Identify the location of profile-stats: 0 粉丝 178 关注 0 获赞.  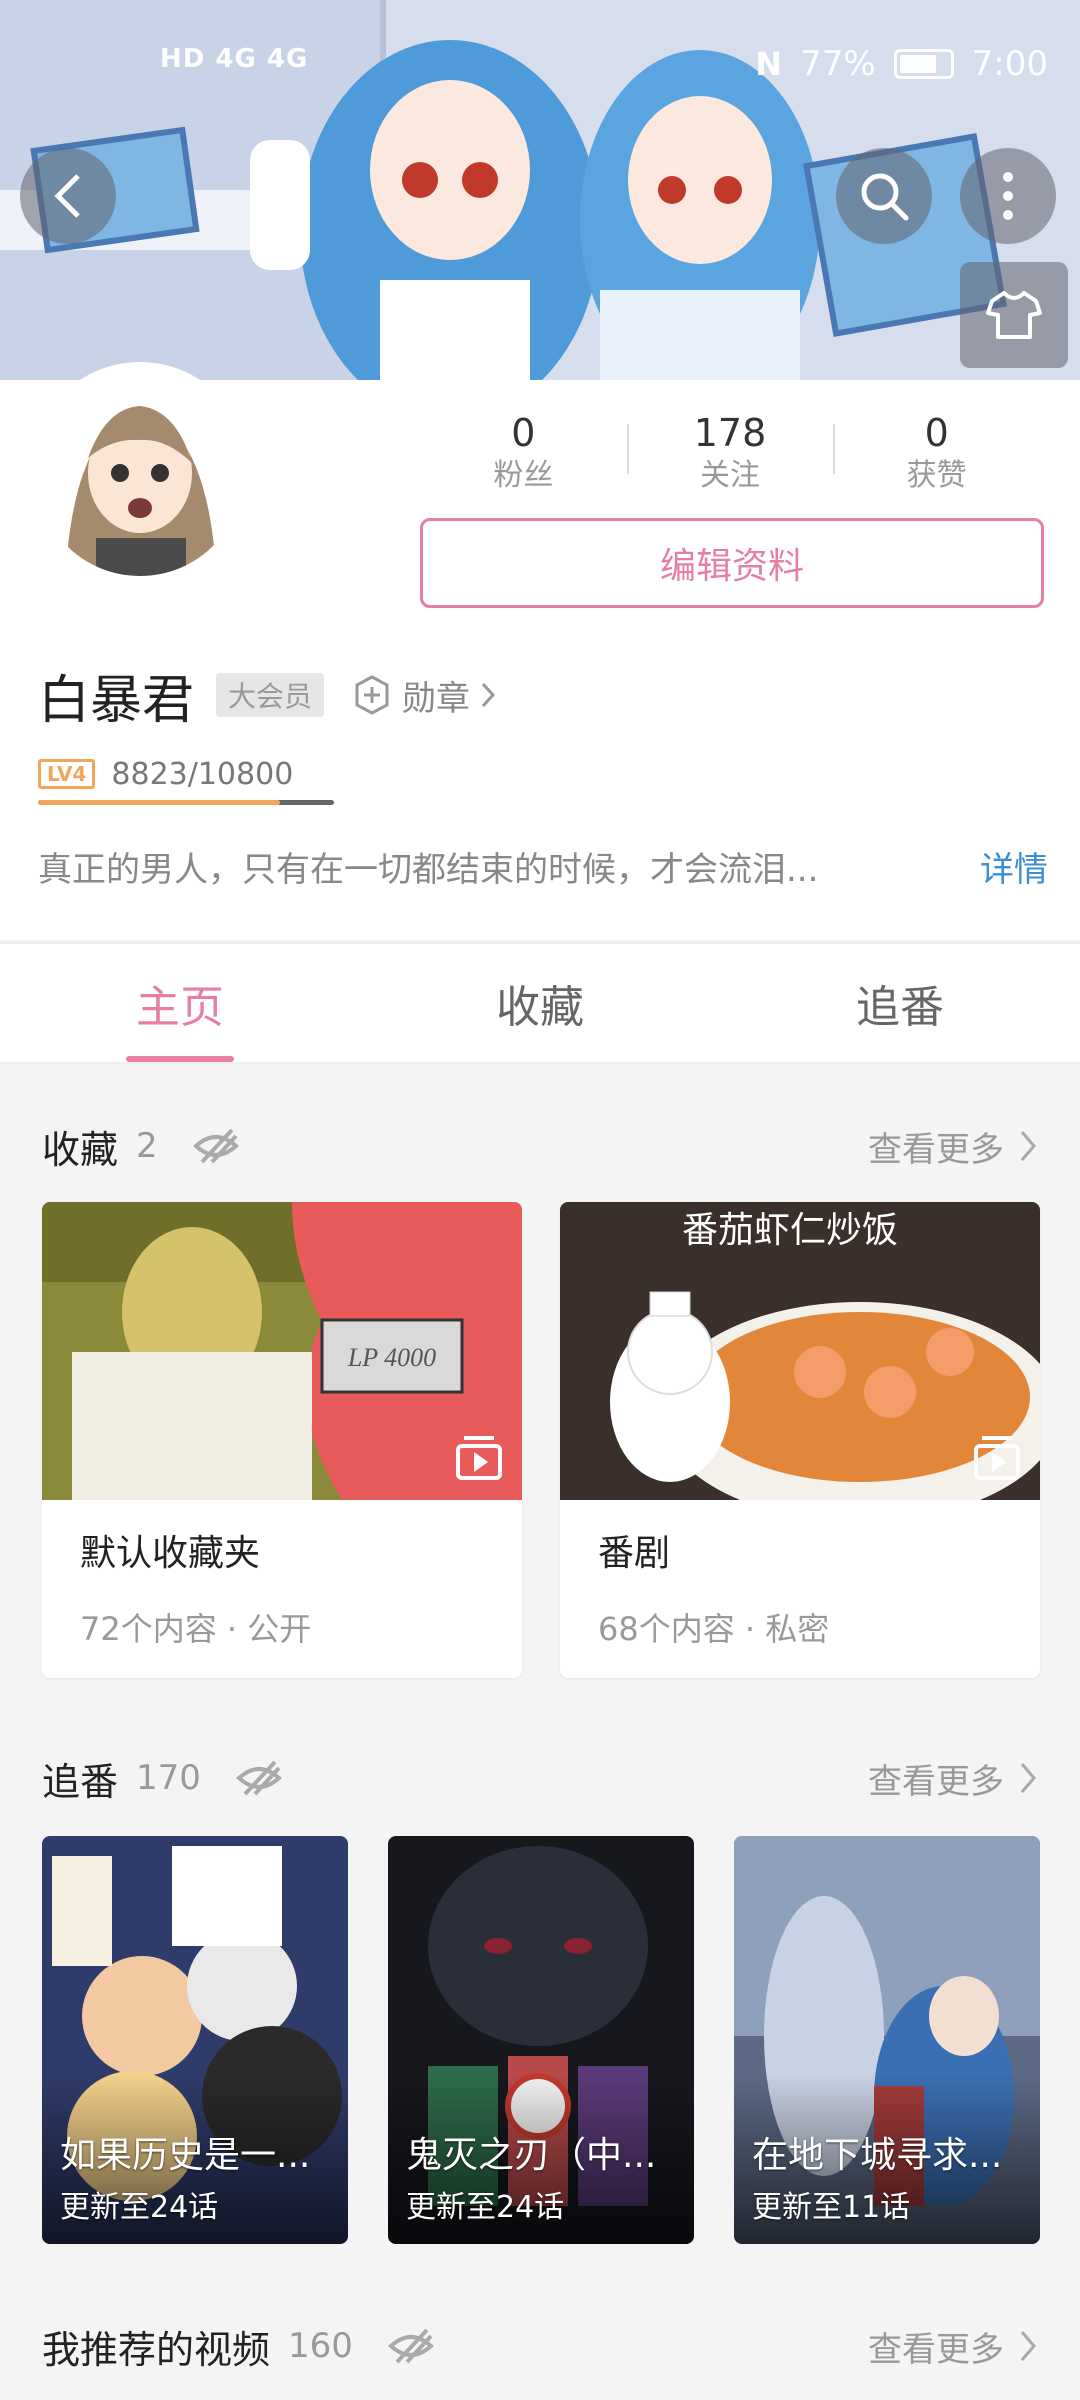
(730, 451).